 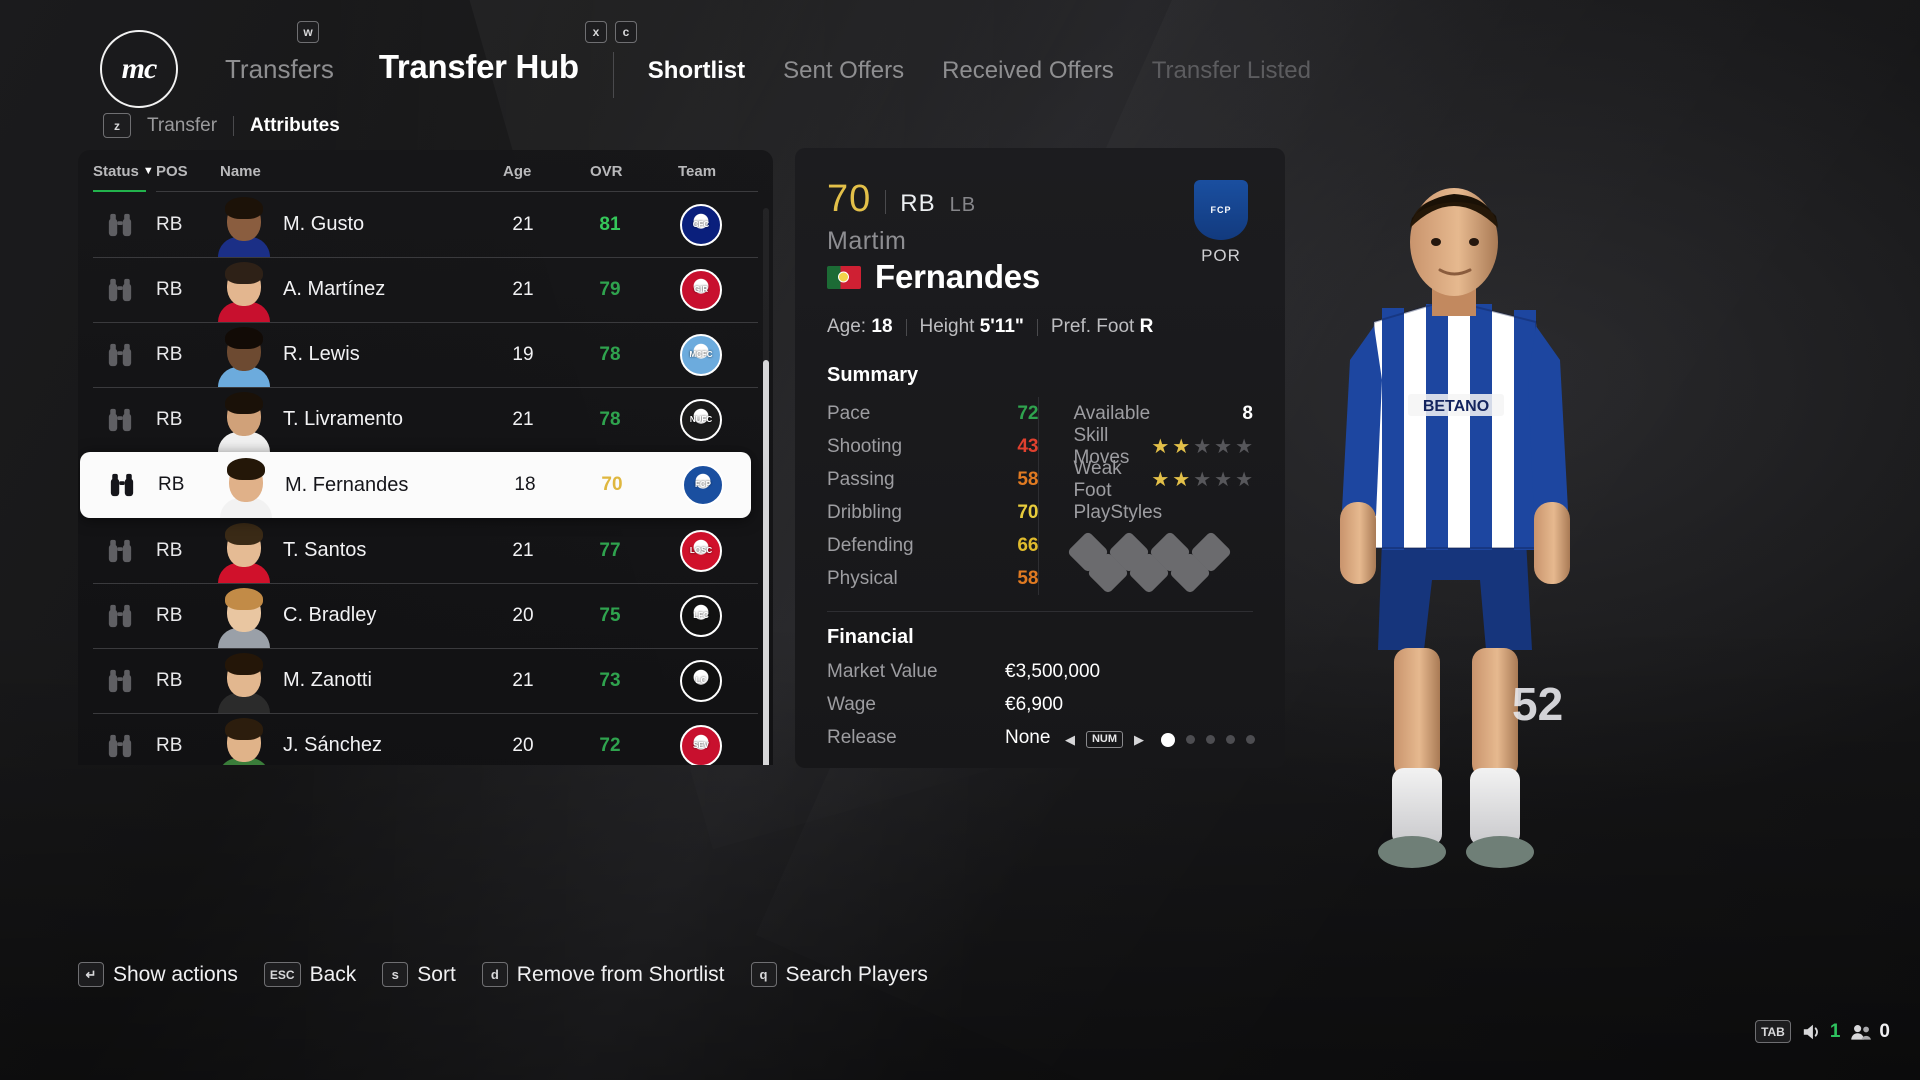 What do you see at coordinates (906, 327) in the screenshot?
I see `bio-divider` at bounding box center [906, 327].